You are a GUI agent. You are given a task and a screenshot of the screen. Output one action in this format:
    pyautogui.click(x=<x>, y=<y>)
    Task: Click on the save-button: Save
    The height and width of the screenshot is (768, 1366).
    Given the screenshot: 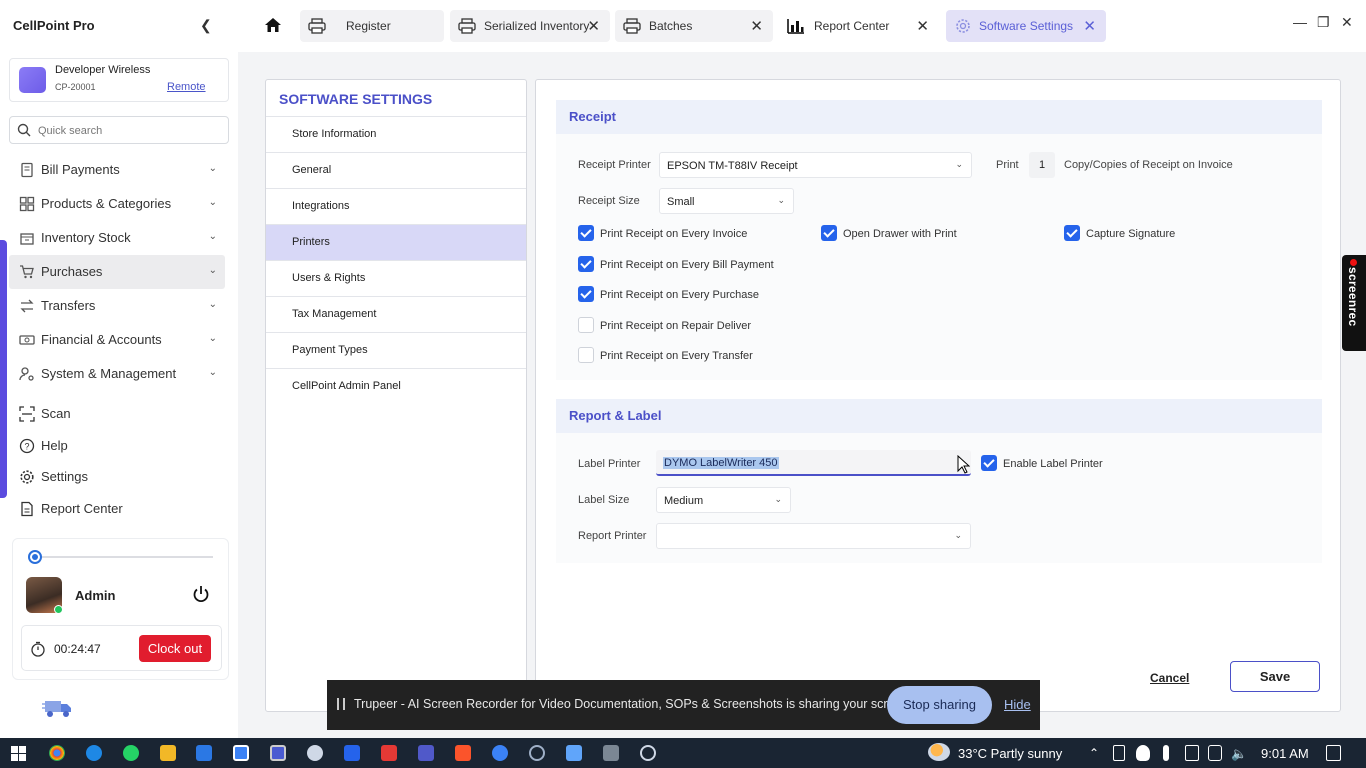 What is the action you would take?
    pyautogui.click(x=1275, y=676)
    